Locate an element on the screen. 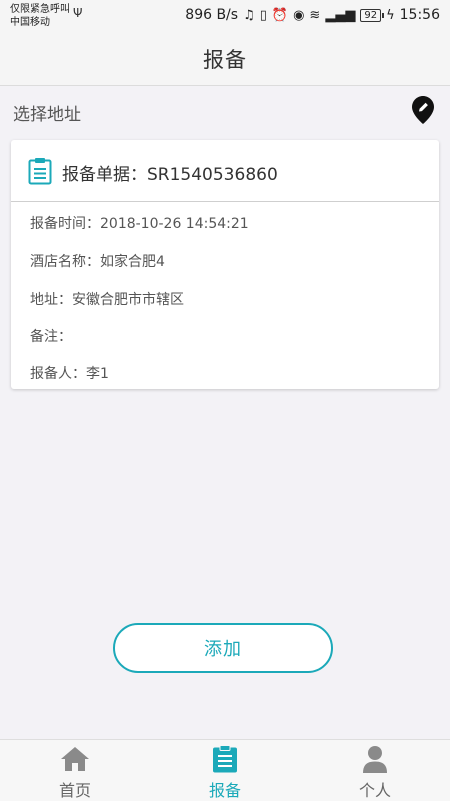 This screenshot has height=801, width=450. usb-icon: Ψ is located at coordinates (78, 13).